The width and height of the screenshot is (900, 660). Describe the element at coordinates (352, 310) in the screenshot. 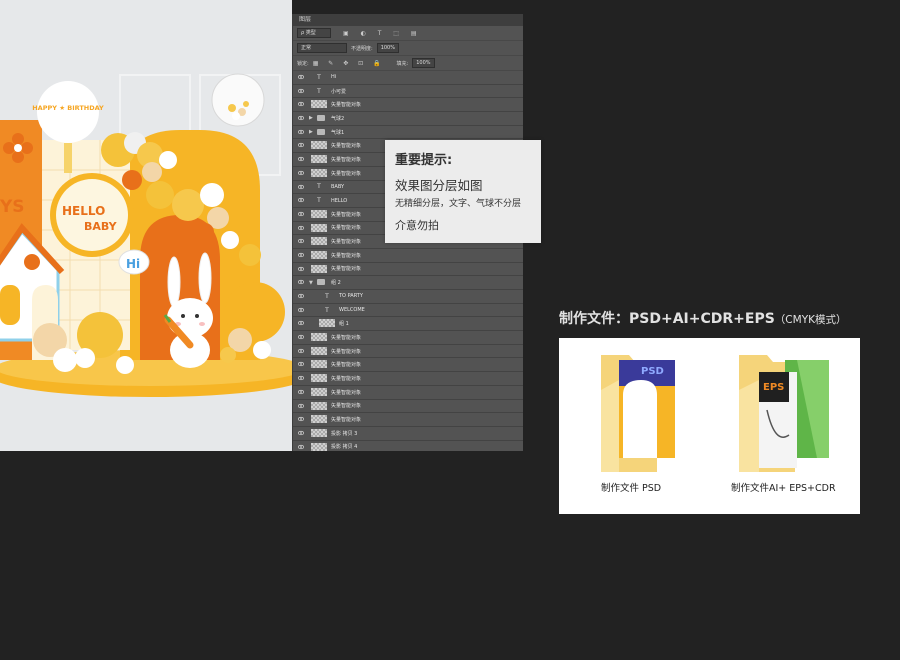

I see `layer-name: WELCOME` at that location.